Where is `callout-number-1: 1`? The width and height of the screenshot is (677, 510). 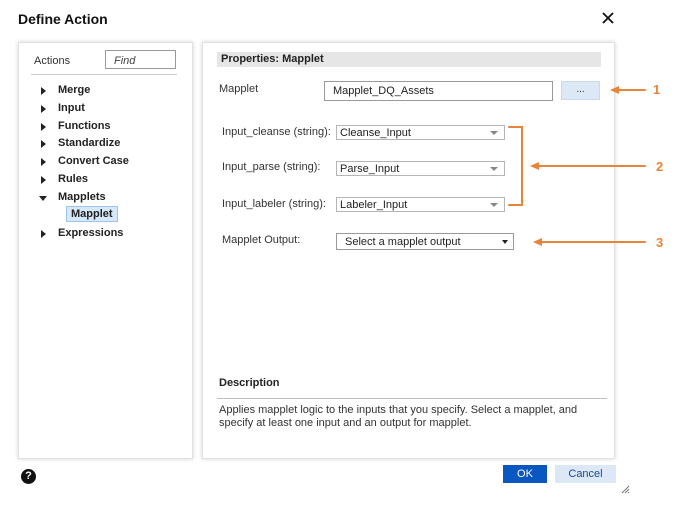
callout-number-1: 1 is located at coordinates (657, 89).